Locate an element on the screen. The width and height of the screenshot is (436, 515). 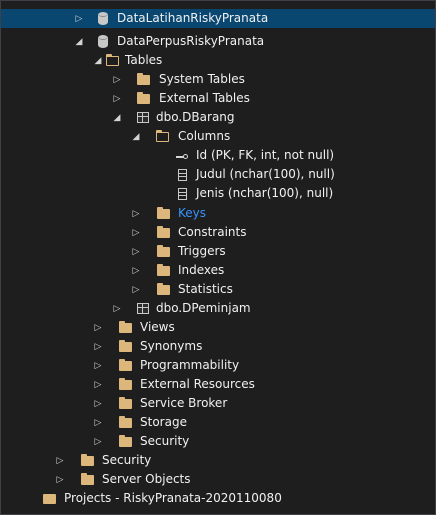
tree-node-statistics: ▷ Statistics is located at coordinates (218, 289).